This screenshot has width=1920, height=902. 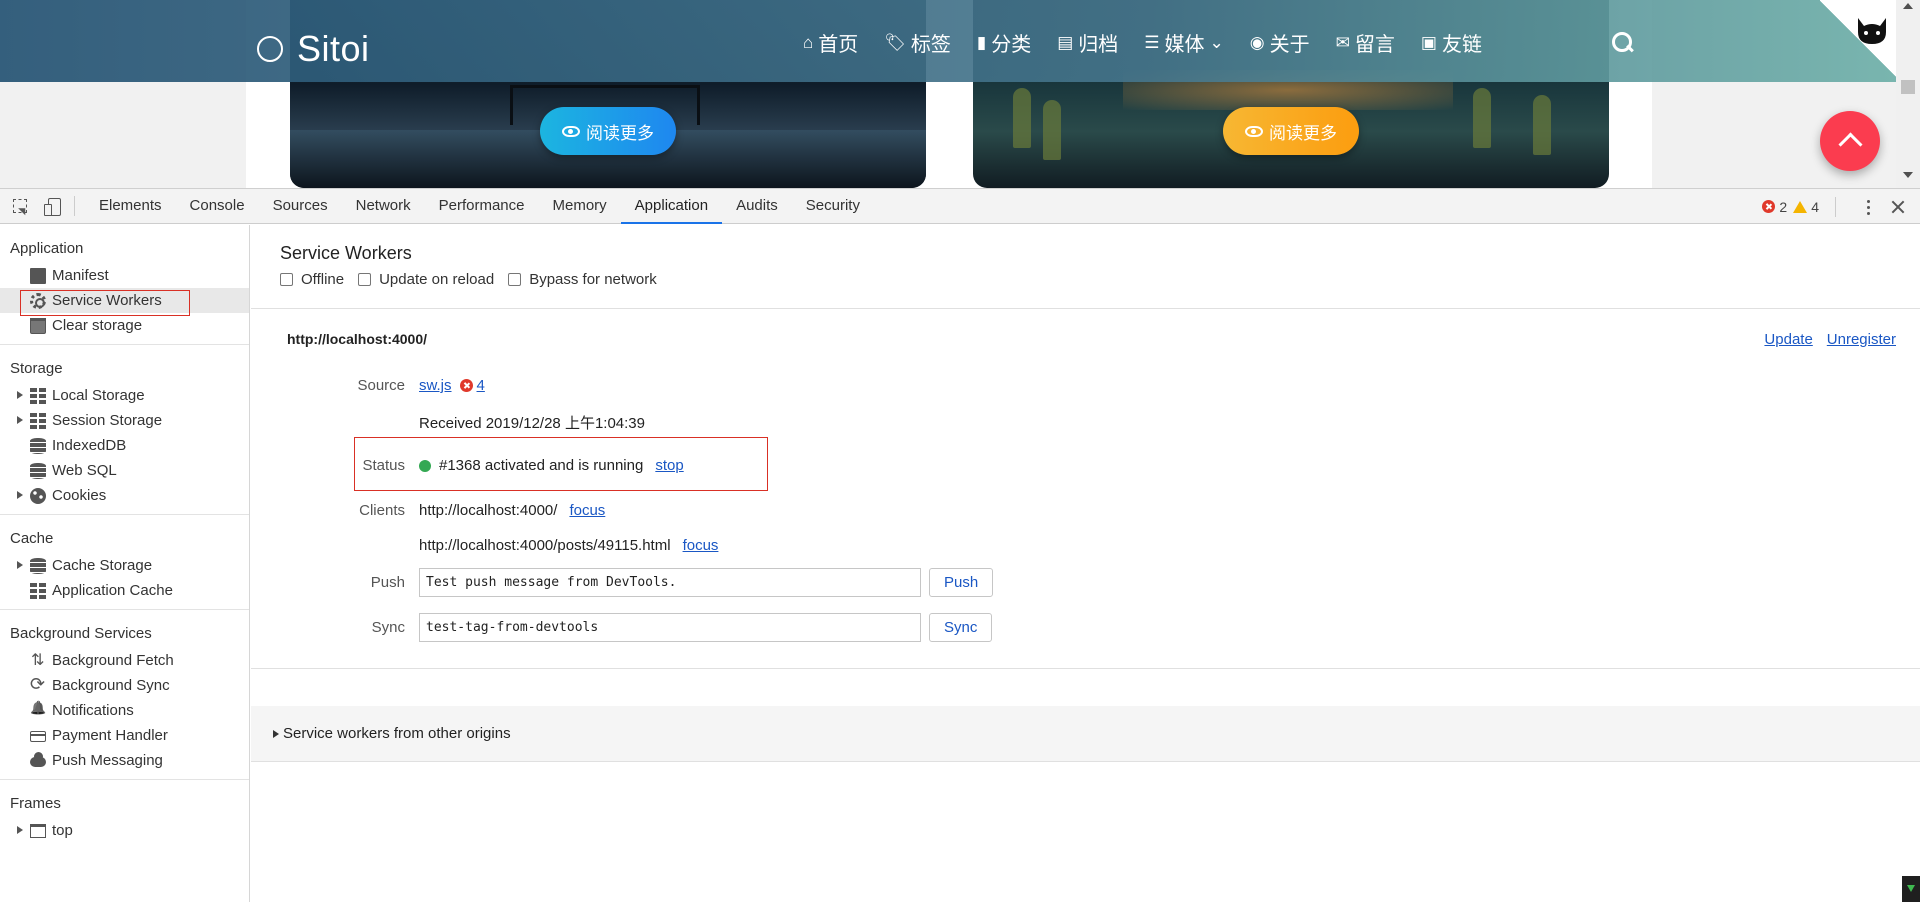 What do you see at coordinates (1004, 42) in the screenshot?
I see `nav-item-categories: ▮ 分类` at bounding box center [1004, 42].